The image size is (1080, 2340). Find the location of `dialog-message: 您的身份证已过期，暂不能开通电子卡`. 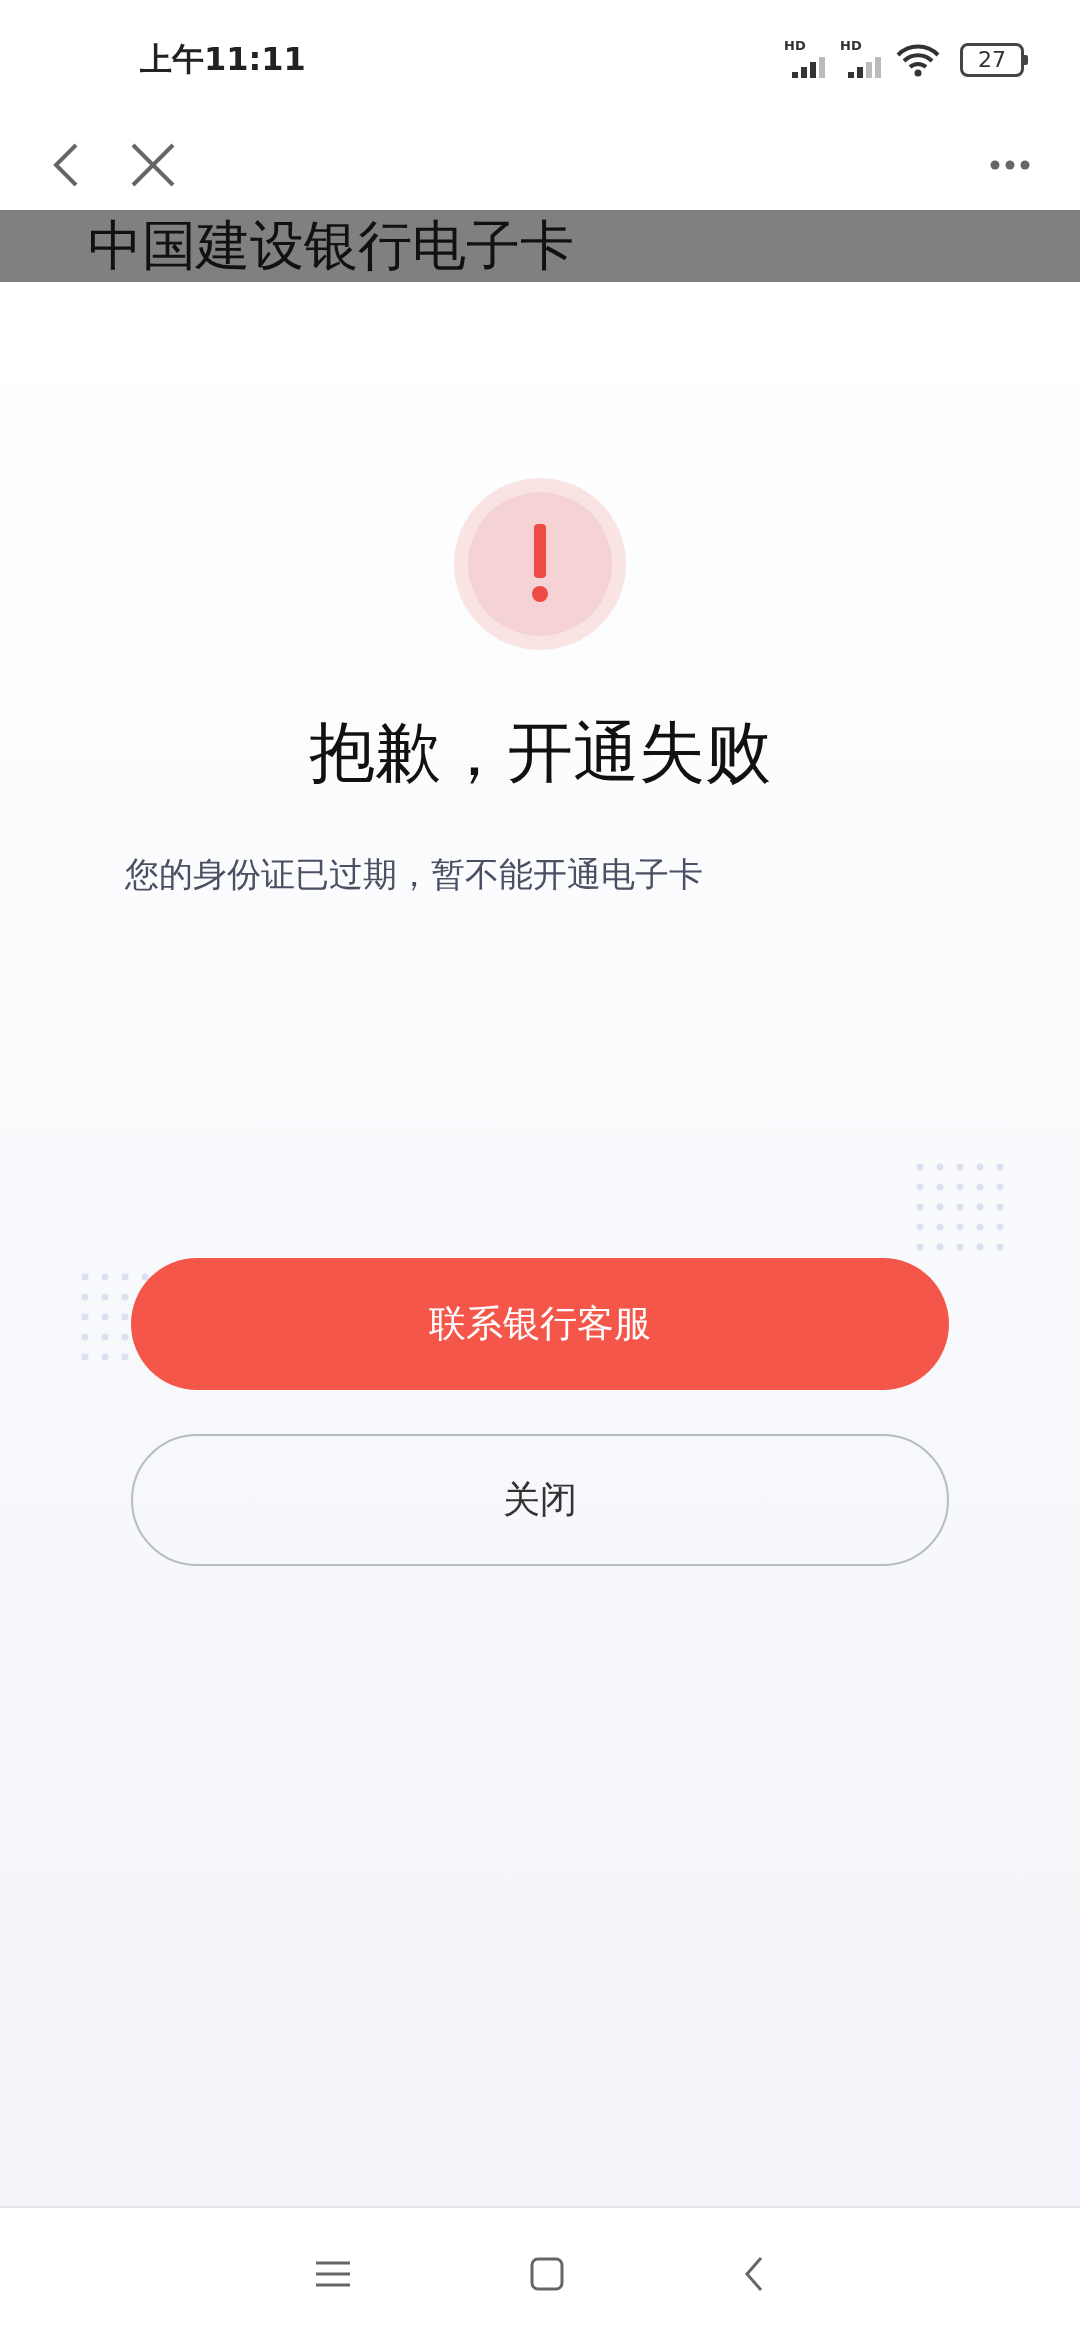

dialog-message: 您的身份证已过期，暂不能开通电子卡 is located at coordinates (414, 874).